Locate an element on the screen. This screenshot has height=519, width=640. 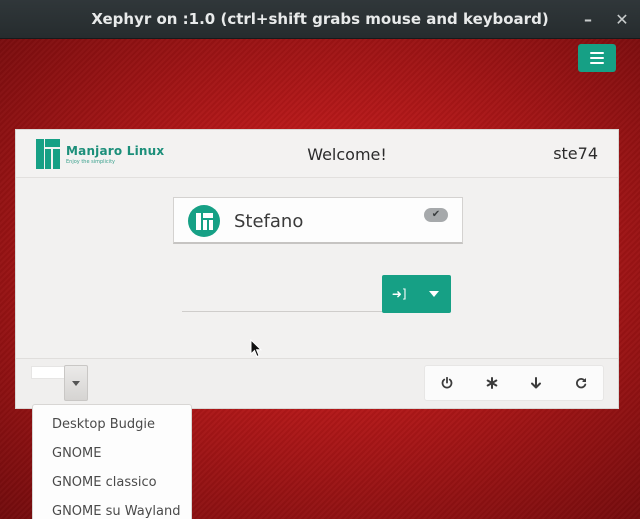
asterisk-icon is located at coordinates (492, 383).